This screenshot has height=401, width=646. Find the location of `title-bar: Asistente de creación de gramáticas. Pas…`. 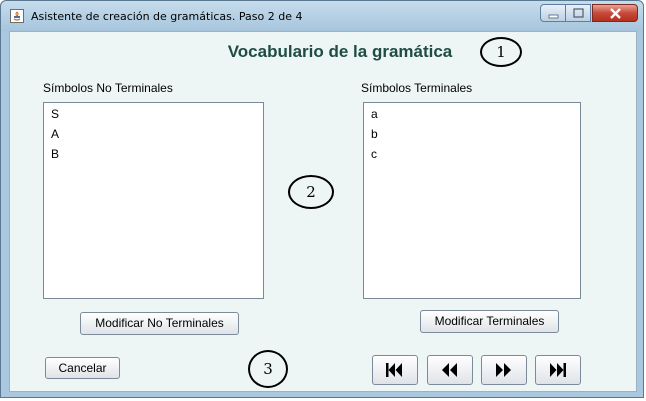

title-bar: Asistente de creación de gramáticas. Pas… is located at coordinates (322, 16).